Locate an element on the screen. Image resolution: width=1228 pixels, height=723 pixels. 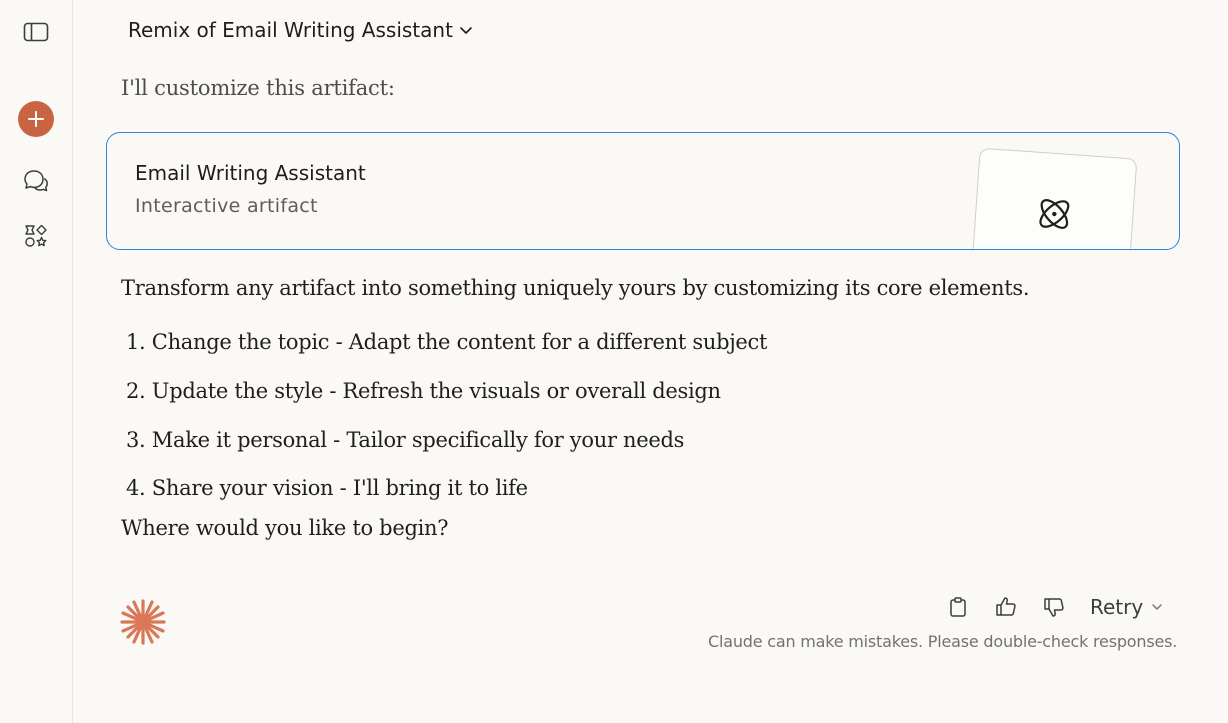
clipboard-icon is located at coordinates (958, 607).